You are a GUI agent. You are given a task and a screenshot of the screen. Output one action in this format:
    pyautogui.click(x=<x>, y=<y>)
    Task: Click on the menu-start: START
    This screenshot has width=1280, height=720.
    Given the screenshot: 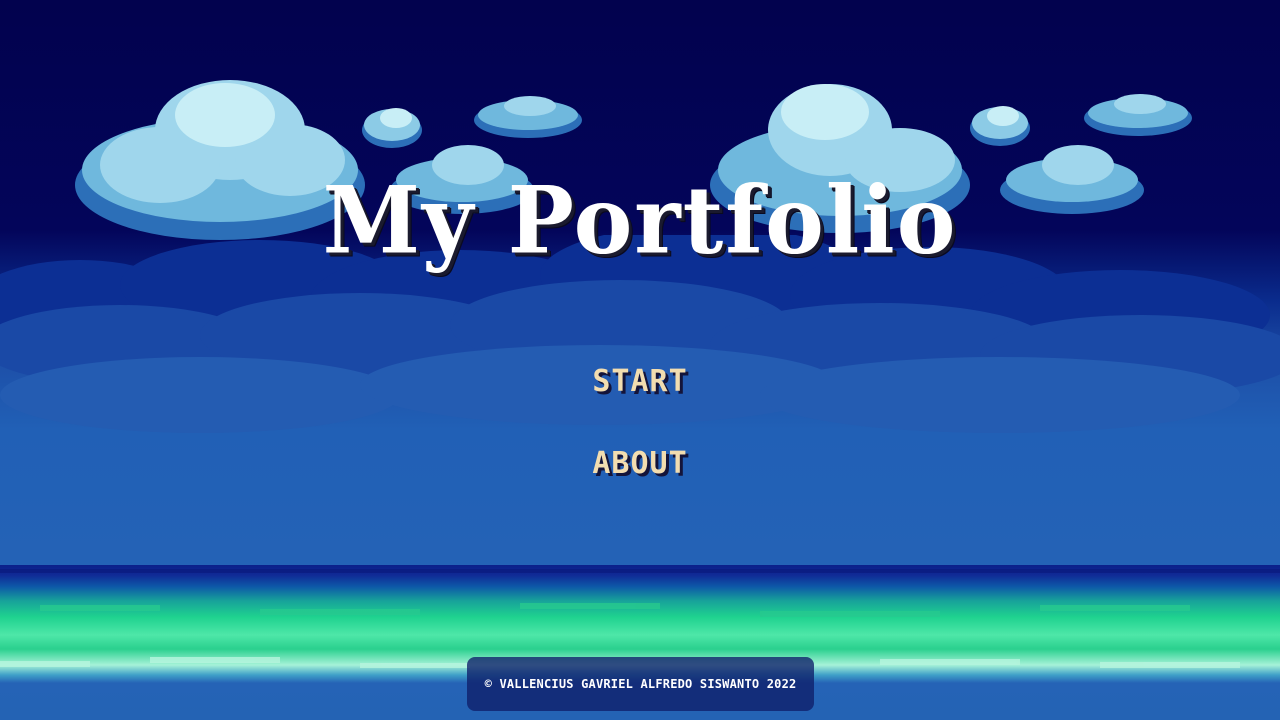 What is the action you would take?
    pyautogui.click(x=640, y=381)
    